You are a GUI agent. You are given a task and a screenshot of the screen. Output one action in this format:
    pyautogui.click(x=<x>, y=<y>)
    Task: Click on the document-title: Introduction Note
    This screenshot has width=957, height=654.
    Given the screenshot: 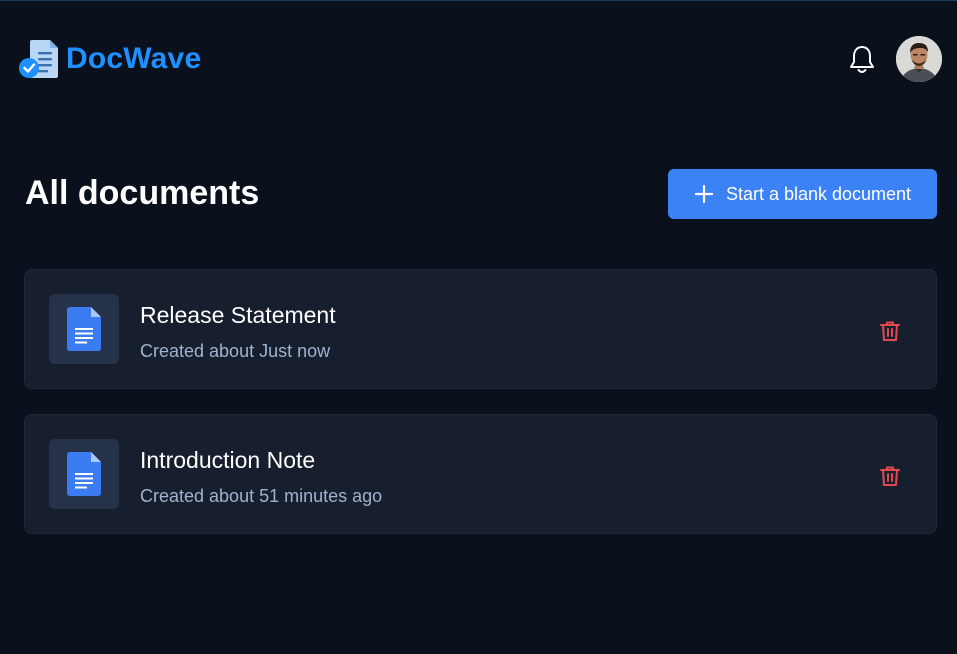 What is the action you would take?
    pyautogui.click(x=227, y=460)
    